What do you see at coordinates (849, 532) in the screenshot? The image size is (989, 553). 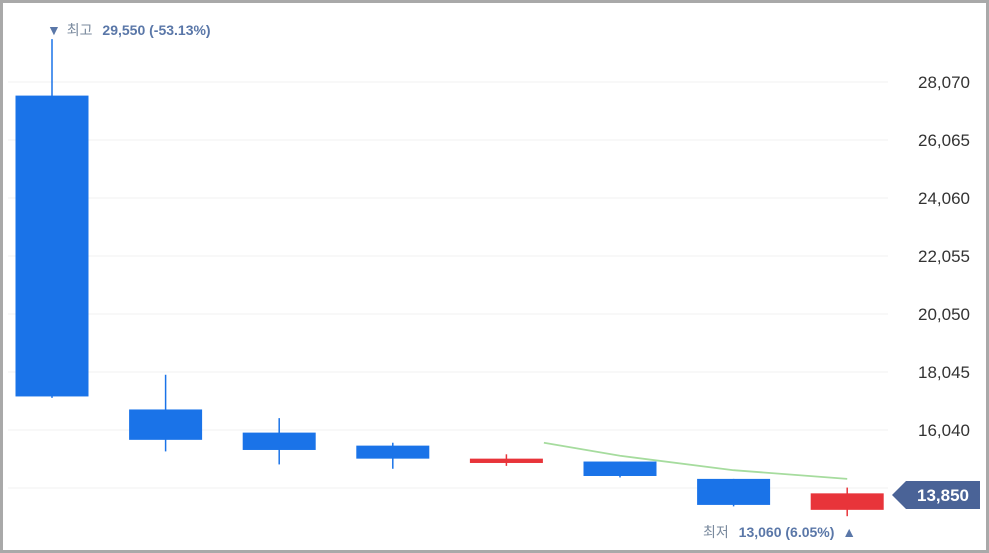 I see `low-marker: ▲` at bounding box center [849, 532].